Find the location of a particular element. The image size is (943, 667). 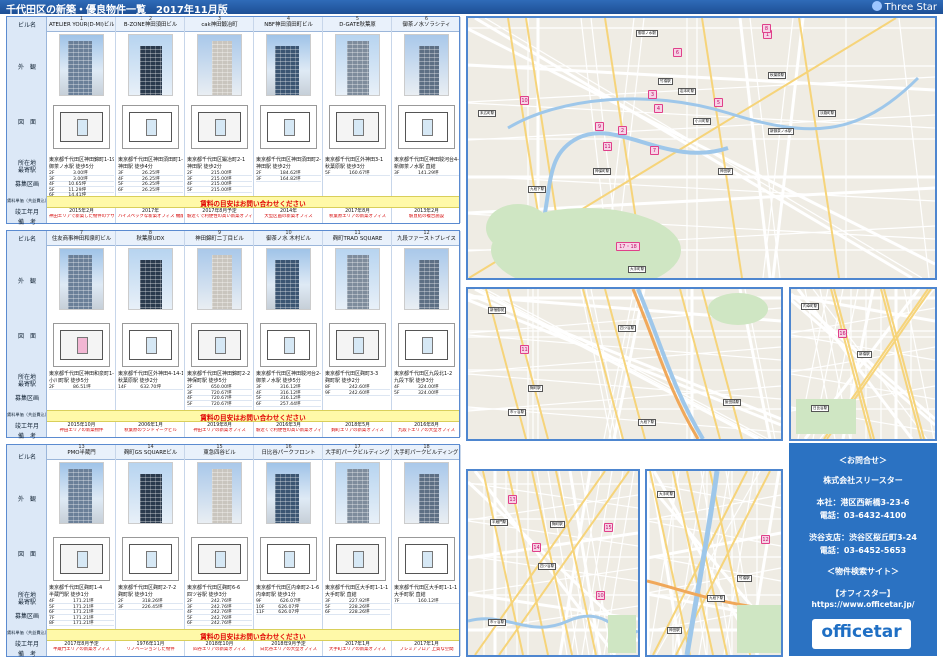

completion-date: 2006年1月 is located at coordinates (150, 425).